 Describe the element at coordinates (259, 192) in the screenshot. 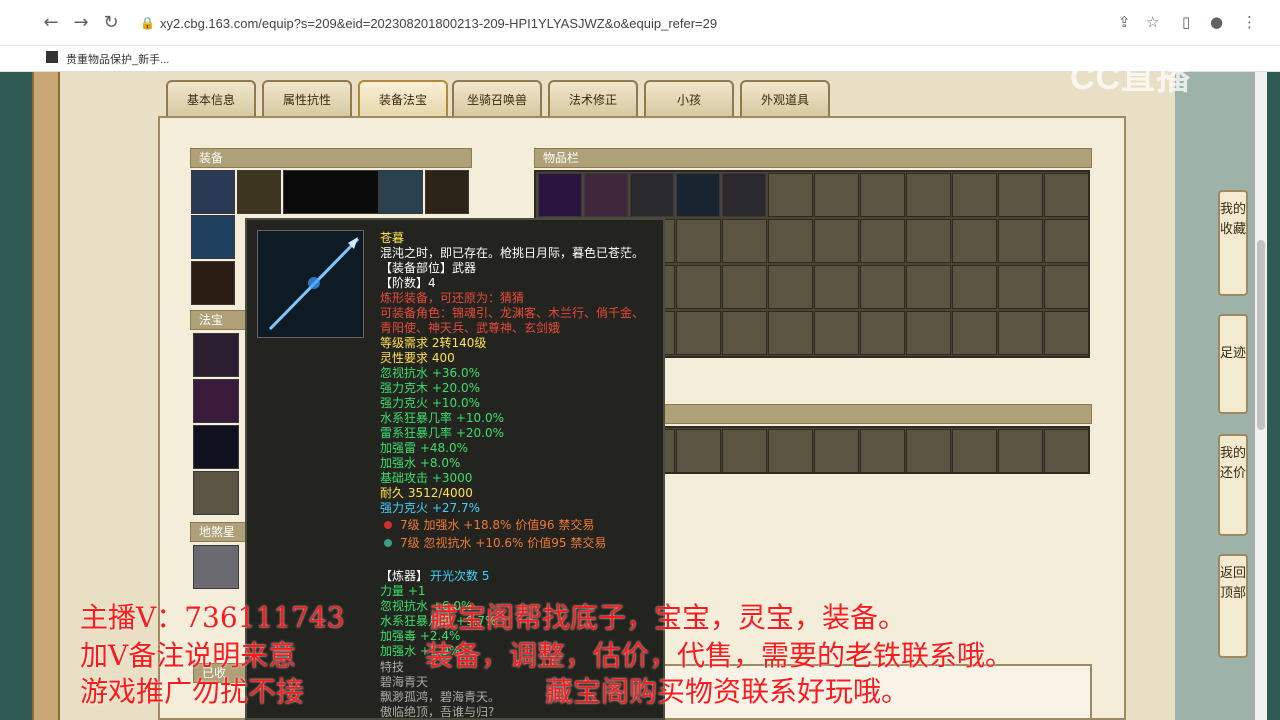

I see `equip-slot-necklace` at that location.